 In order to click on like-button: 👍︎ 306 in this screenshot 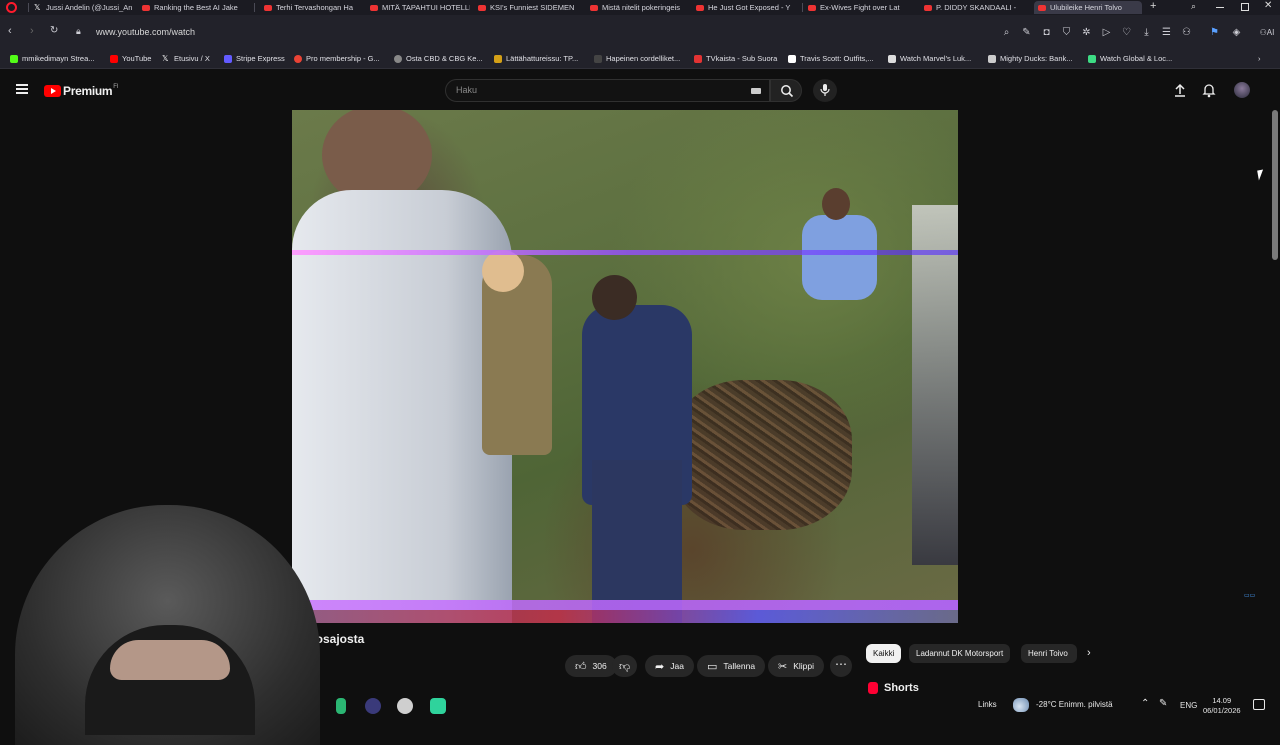, I will do `click(591, 666)`.